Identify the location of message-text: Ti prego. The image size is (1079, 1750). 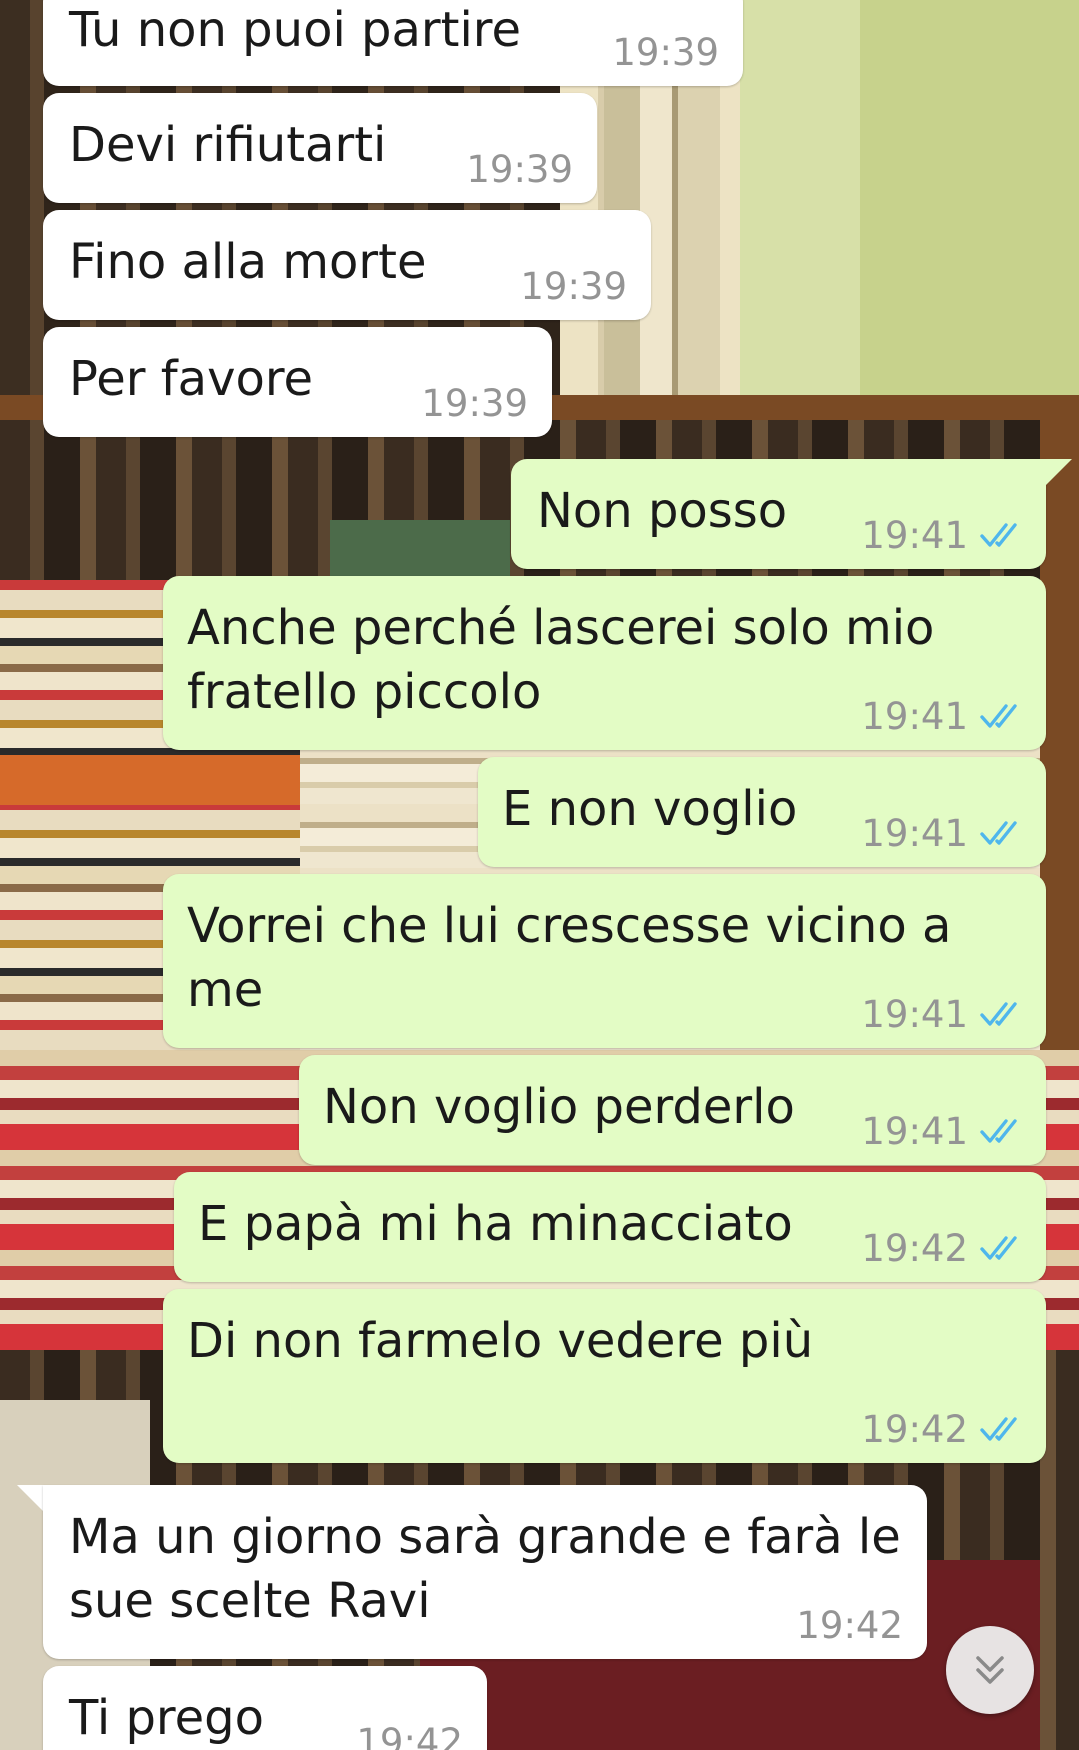
(166, 1718).